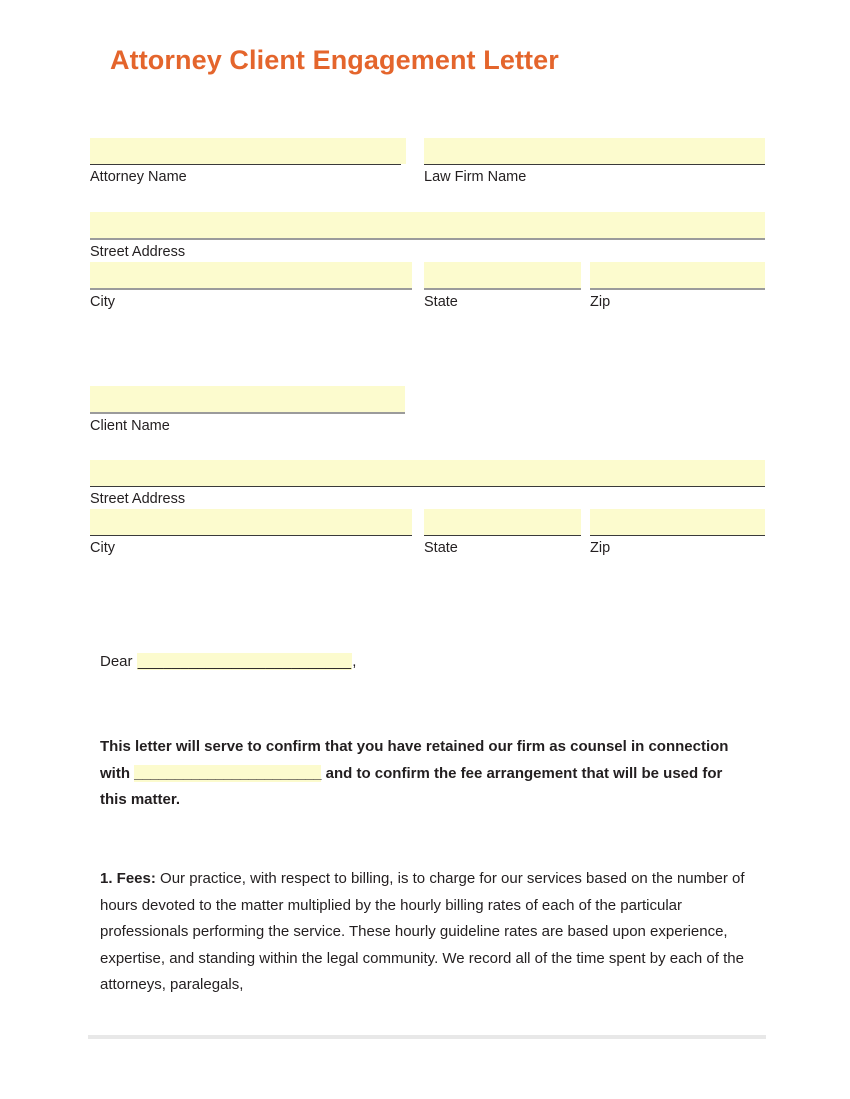  Describe the element at coordinates (502, 522) in the screenshot. I see `client-state-input` at that location.